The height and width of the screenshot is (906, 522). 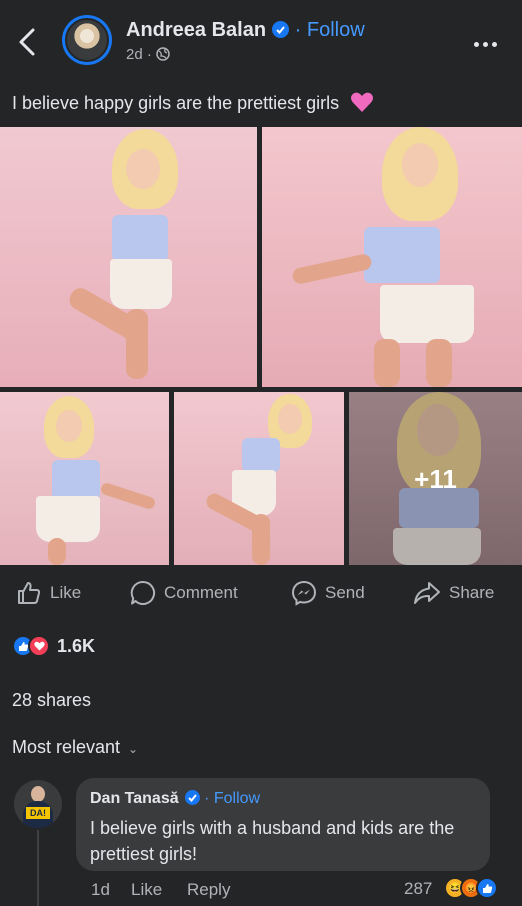 What do you see at coordinates (87, 40) in the screenshot?
I see `author-avatar` at bounding box center [87, 40].